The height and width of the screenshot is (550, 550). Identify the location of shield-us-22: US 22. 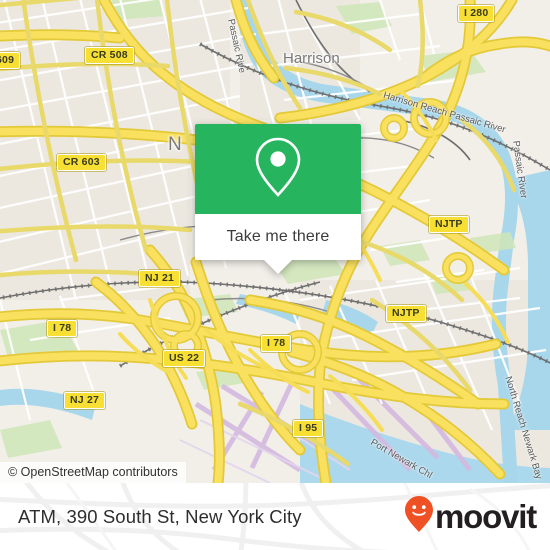
(184, 358).